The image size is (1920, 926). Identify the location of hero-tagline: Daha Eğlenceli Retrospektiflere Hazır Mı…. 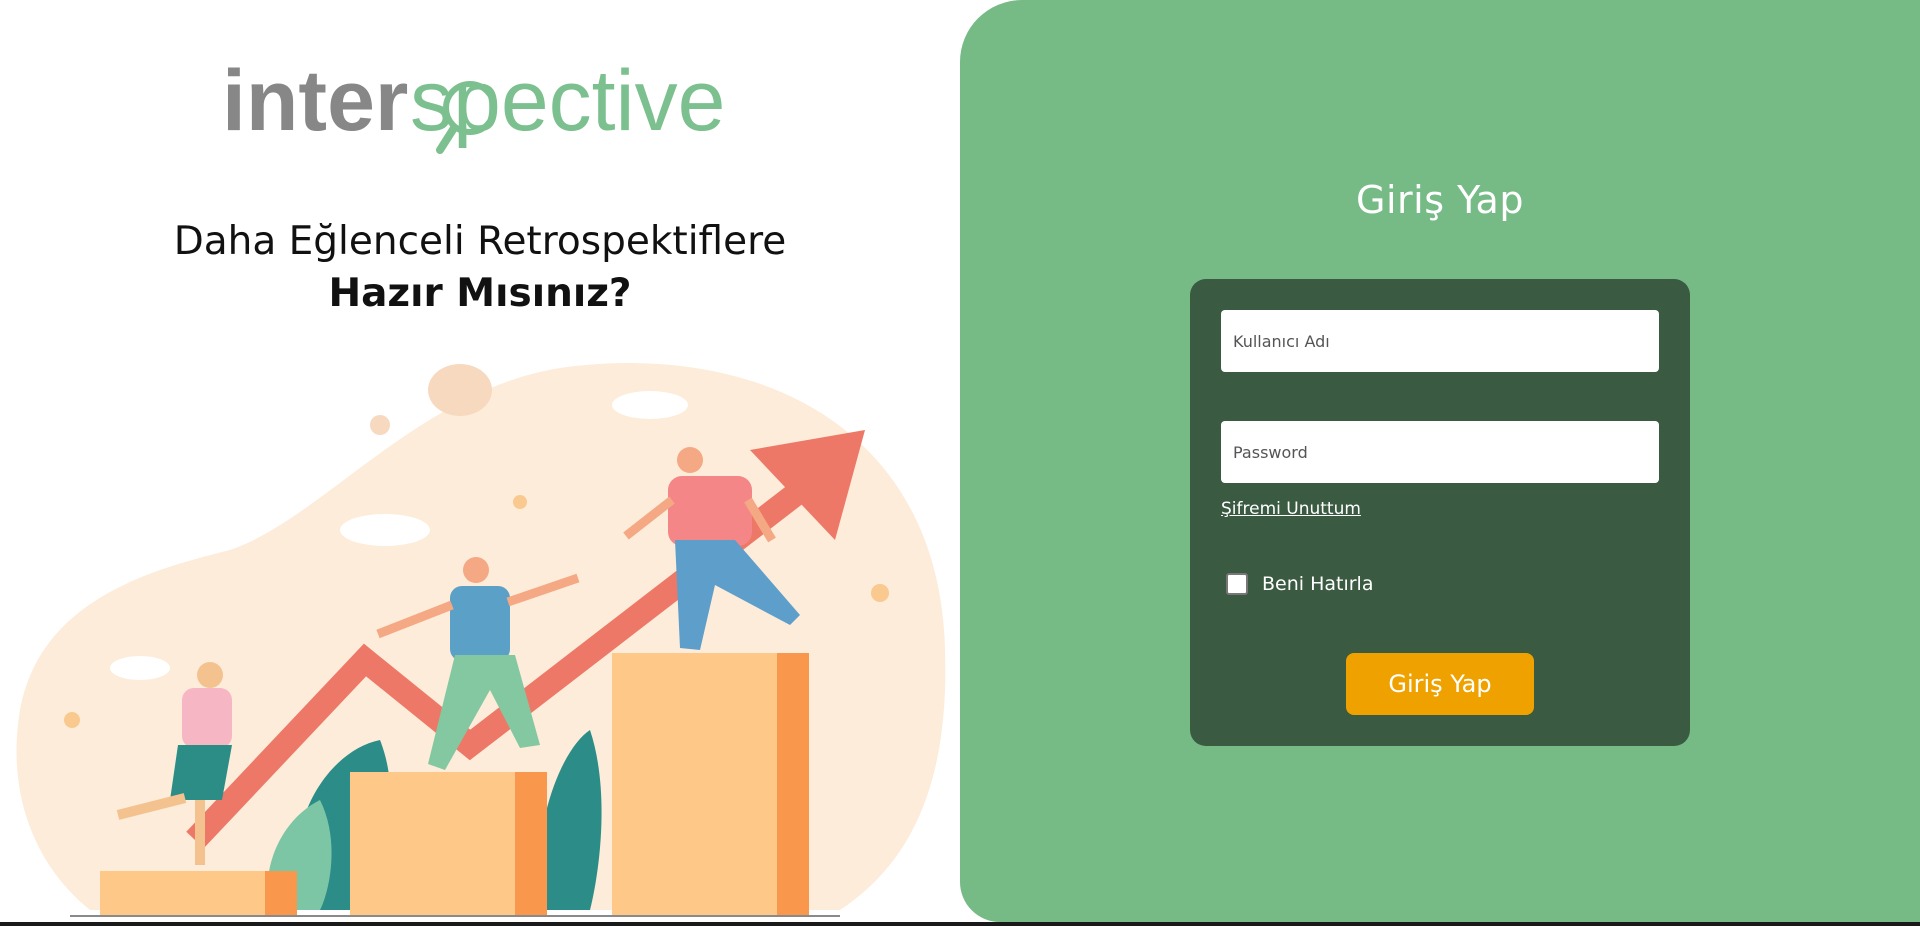
(480, 268).